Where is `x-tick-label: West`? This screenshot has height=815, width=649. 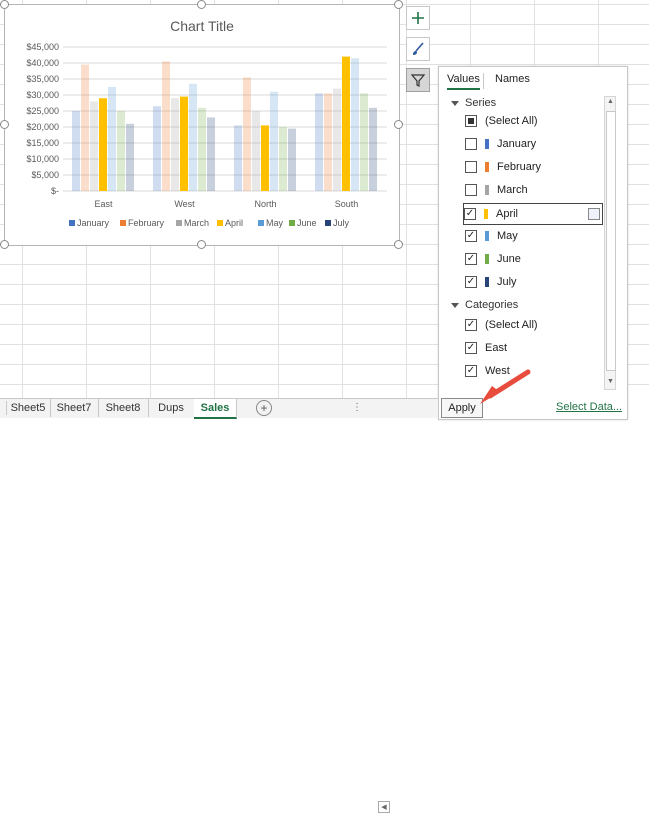
x-tick-label: West is located at coordinates (184, 204).